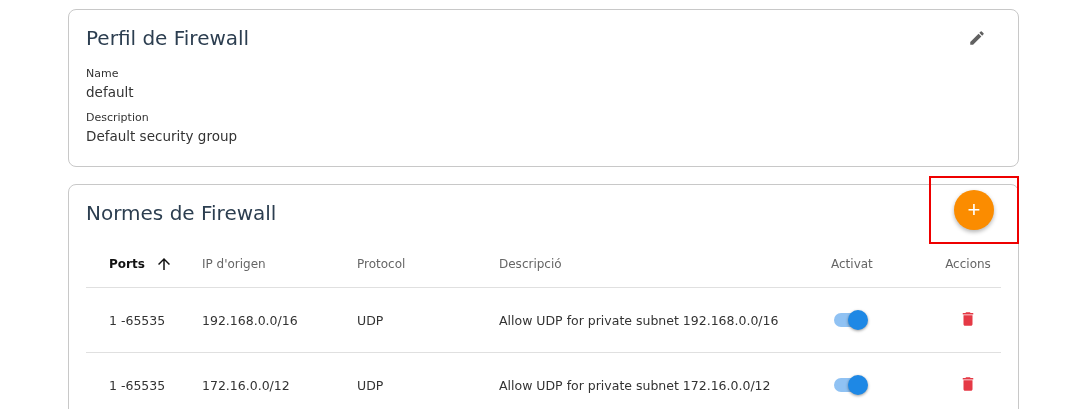  What do you see at coordinates (181, 213) in the screenshot?
I see `card-title: Normes de Firewall` at bounding box center [181, 213].